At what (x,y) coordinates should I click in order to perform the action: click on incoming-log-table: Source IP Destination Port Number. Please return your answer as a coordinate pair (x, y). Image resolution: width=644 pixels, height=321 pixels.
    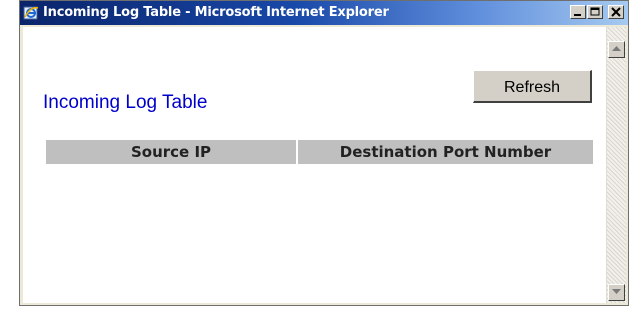
    Looking at the image, I should click on (319, 152).